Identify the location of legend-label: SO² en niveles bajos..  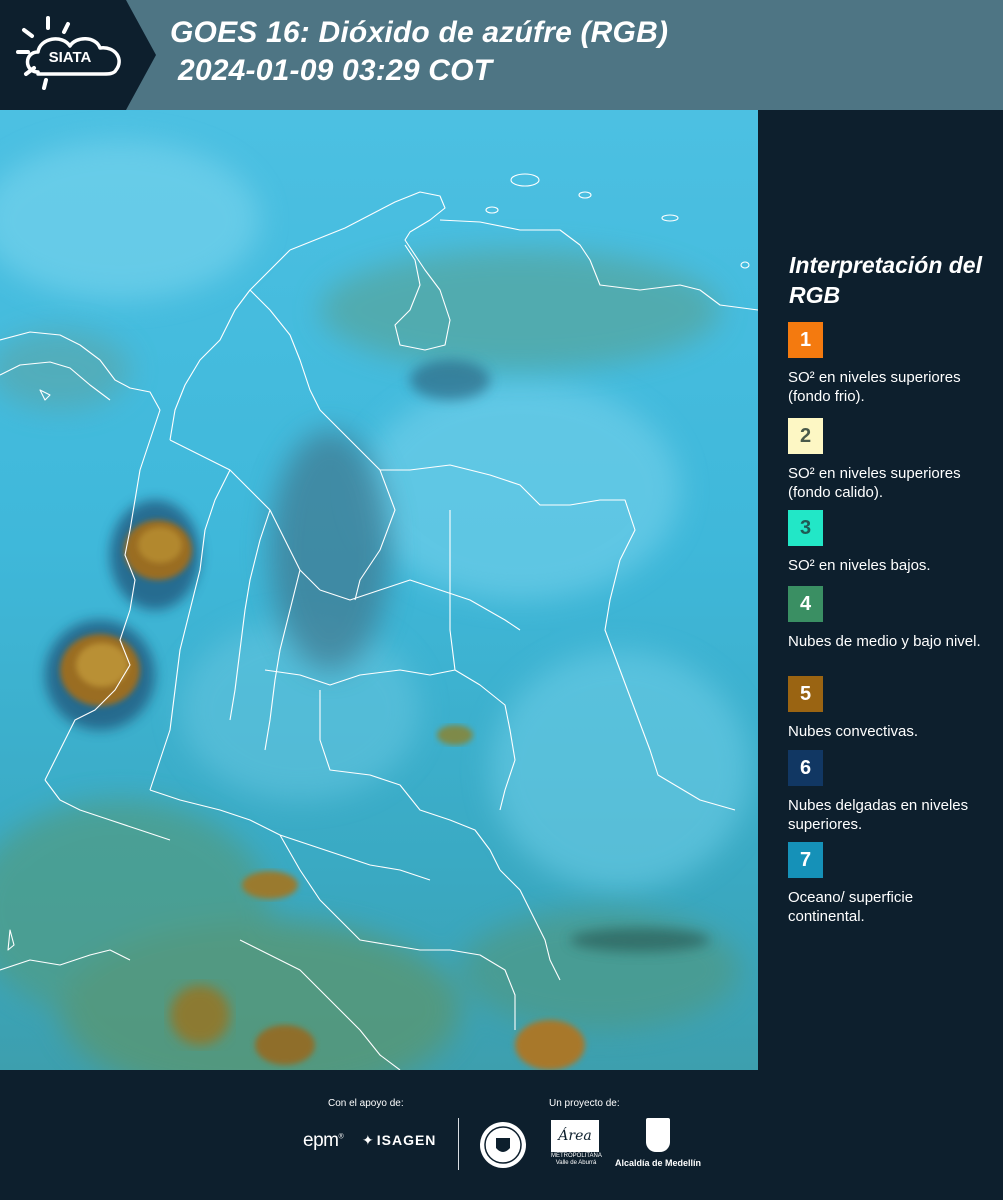
(859, 565).